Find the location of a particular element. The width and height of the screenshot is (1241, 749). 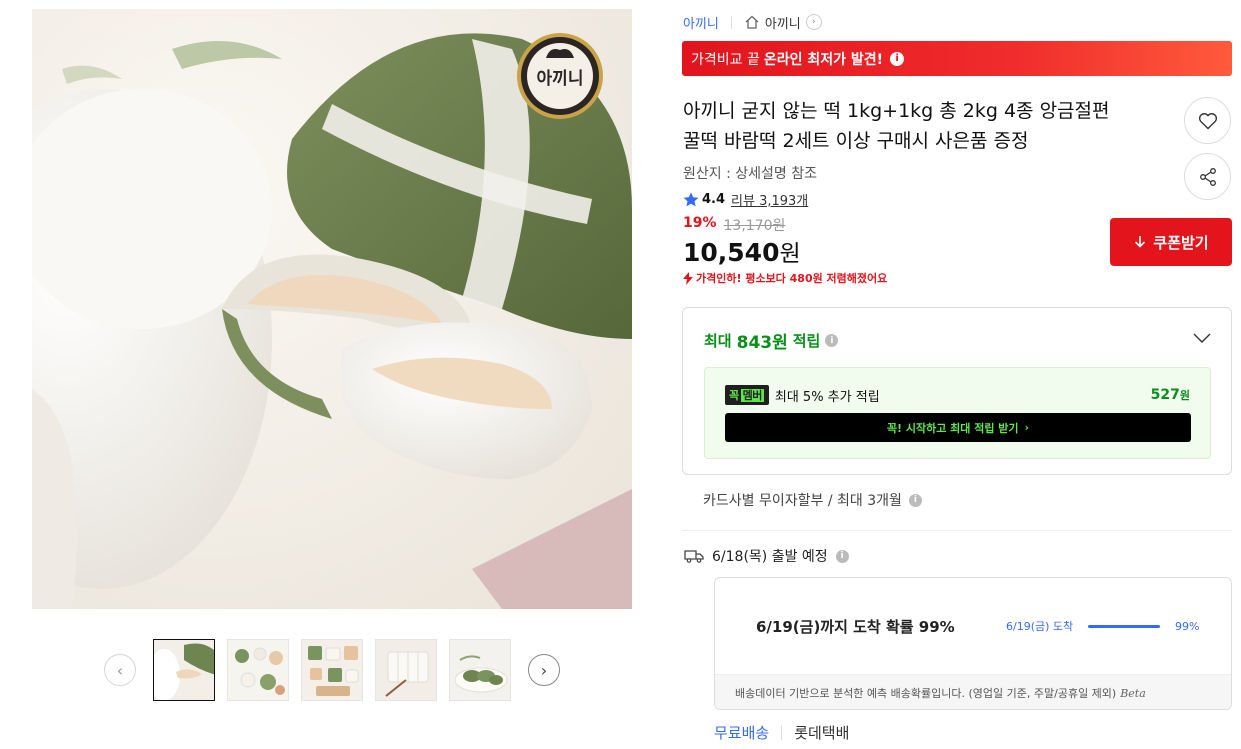

prev-image-button: ‹ is located at coordinates (120, 670).